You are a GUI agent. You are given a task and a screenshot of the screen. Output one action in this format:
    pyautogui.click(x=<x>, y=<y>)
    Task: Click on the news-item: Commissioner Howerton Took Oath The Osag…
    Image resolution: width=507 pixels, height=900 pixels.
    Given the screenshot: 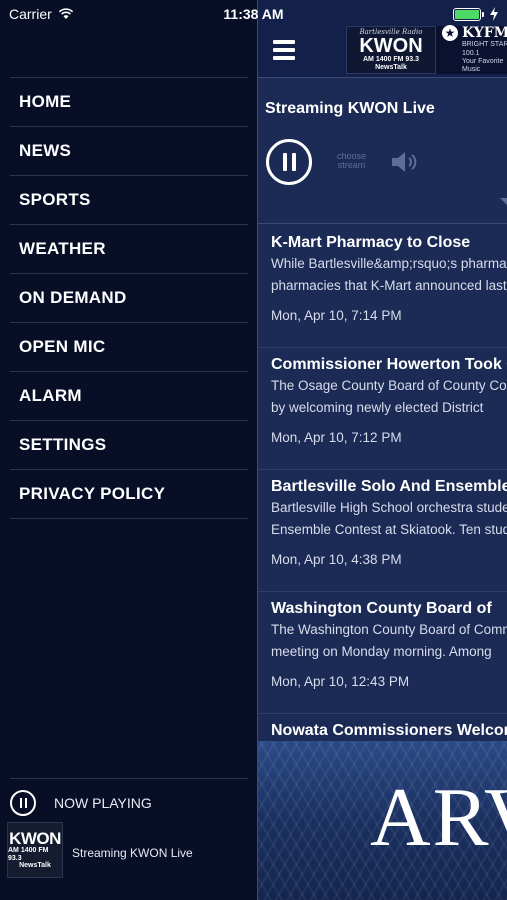 What is the action you would take?
    pyautogui.click(x=382, y=409)
    